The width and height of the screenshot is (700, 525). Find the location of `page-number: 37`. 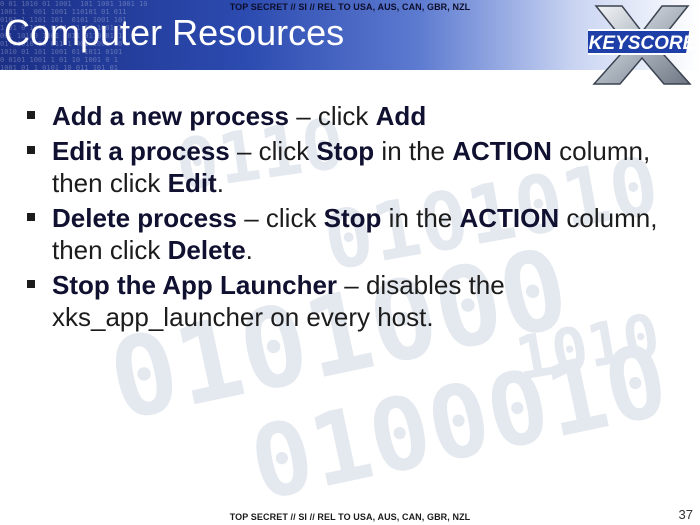

page-number: 37 is located at coordinates (685, 514).